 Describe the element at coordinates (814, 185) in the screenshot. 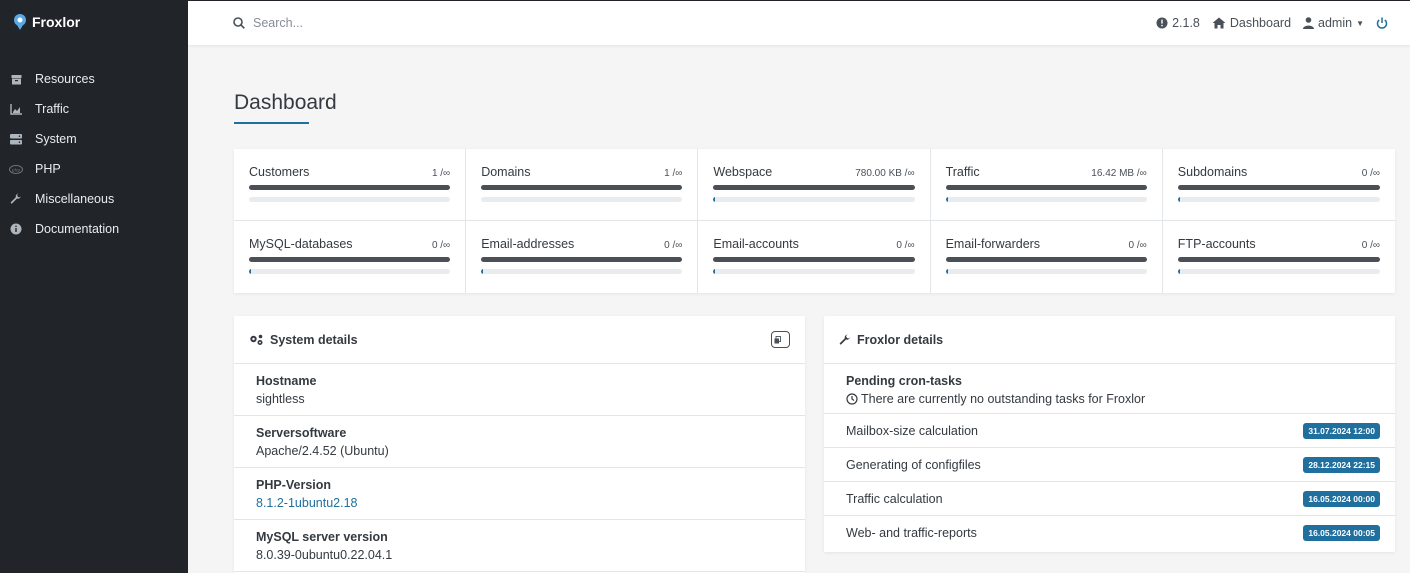

I see `stat-webspace: Webspace 780.00 KB /∞` at that location.